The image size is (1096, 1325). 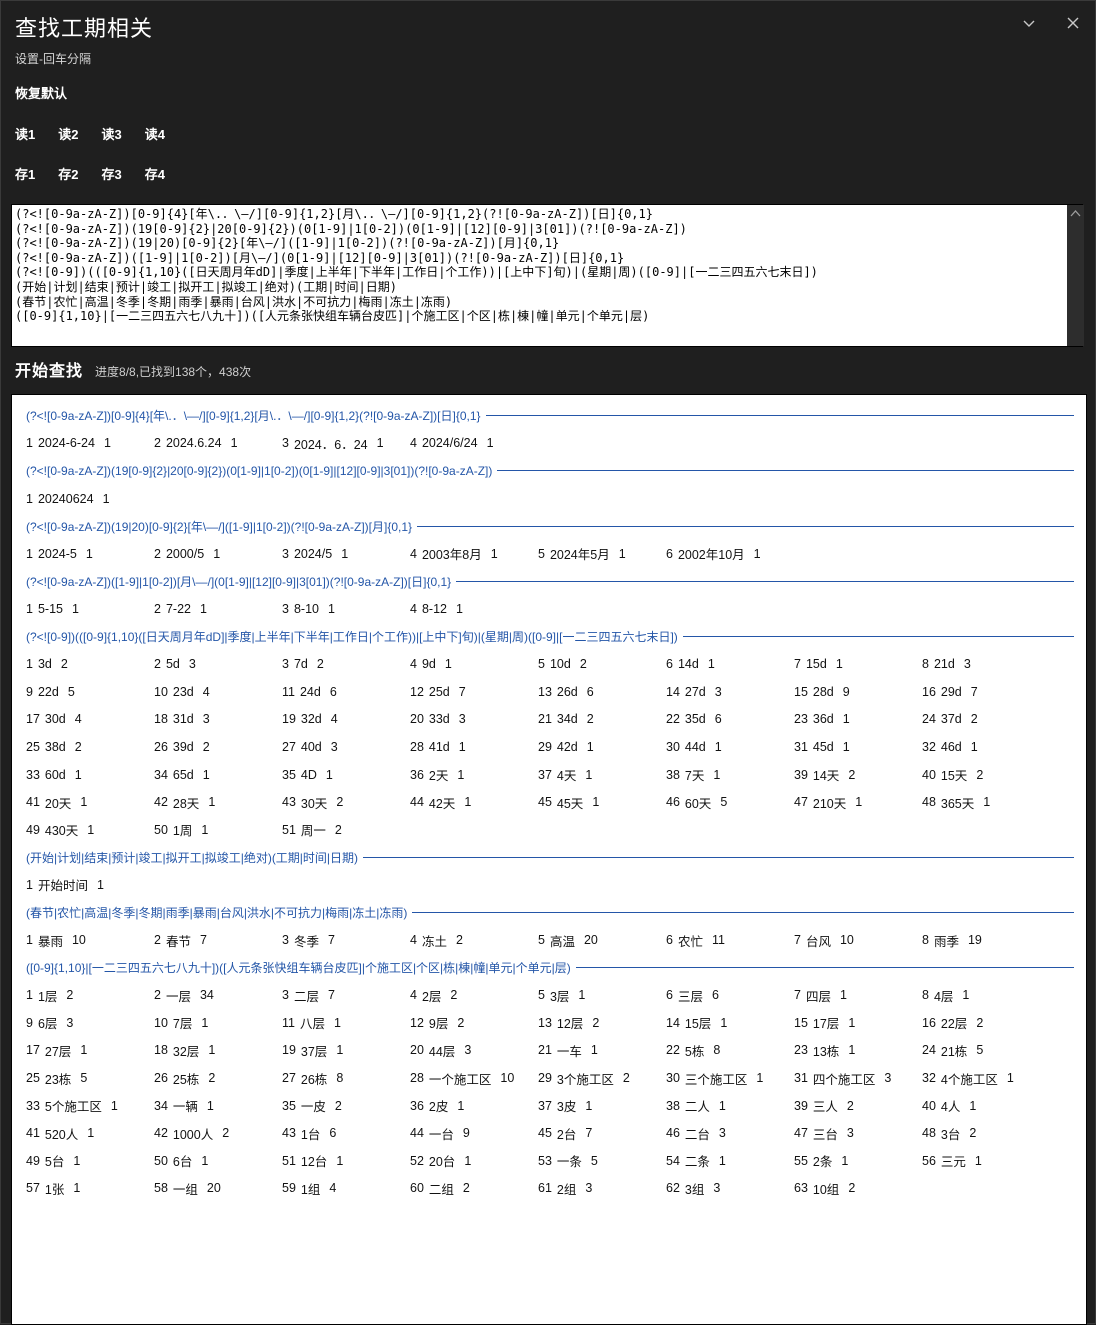 What do you see at coordinates (50, 941) in the screenshot?
I see `result-value: 暴雨` at bounding box center [50, 941].